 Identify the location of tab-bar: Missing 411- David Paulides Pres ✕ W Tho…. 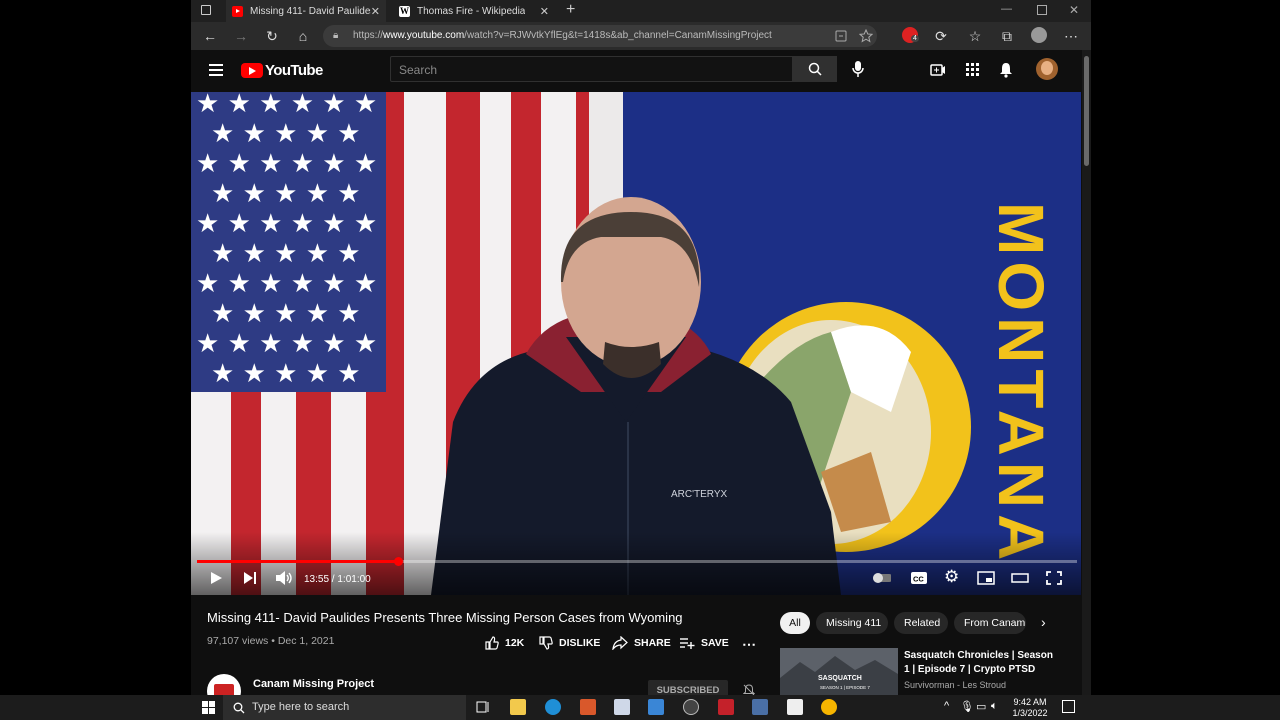
(641, 11).